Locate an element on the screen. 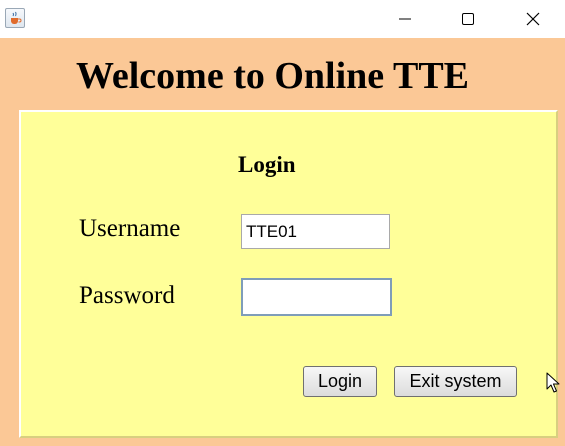 The image size is (565, 446). password-field is located at coordinates (316, 297).